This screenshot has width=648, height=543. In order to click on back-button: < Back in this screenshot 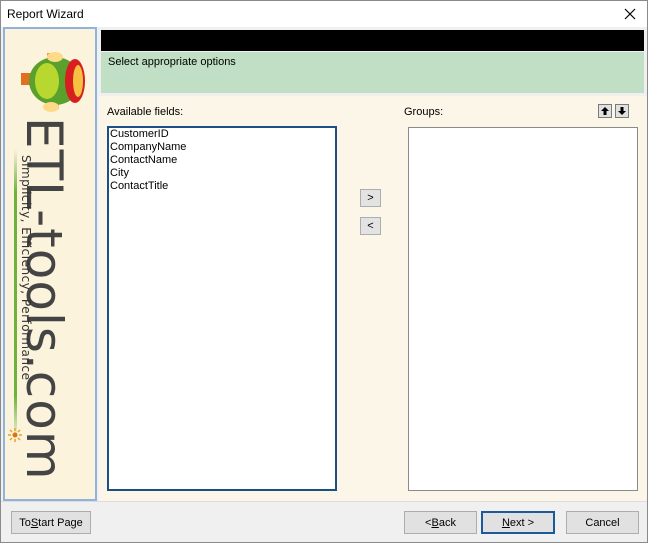, I will do `click(440, 522)`.